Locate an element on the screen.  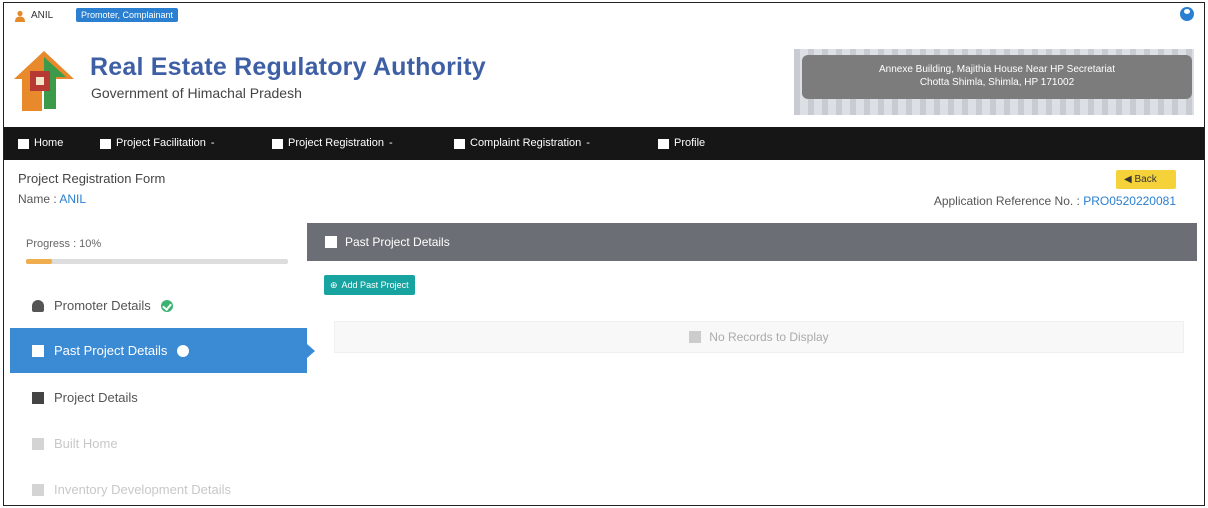
back-icon: ◀ is located at coordinates (1128, 179).